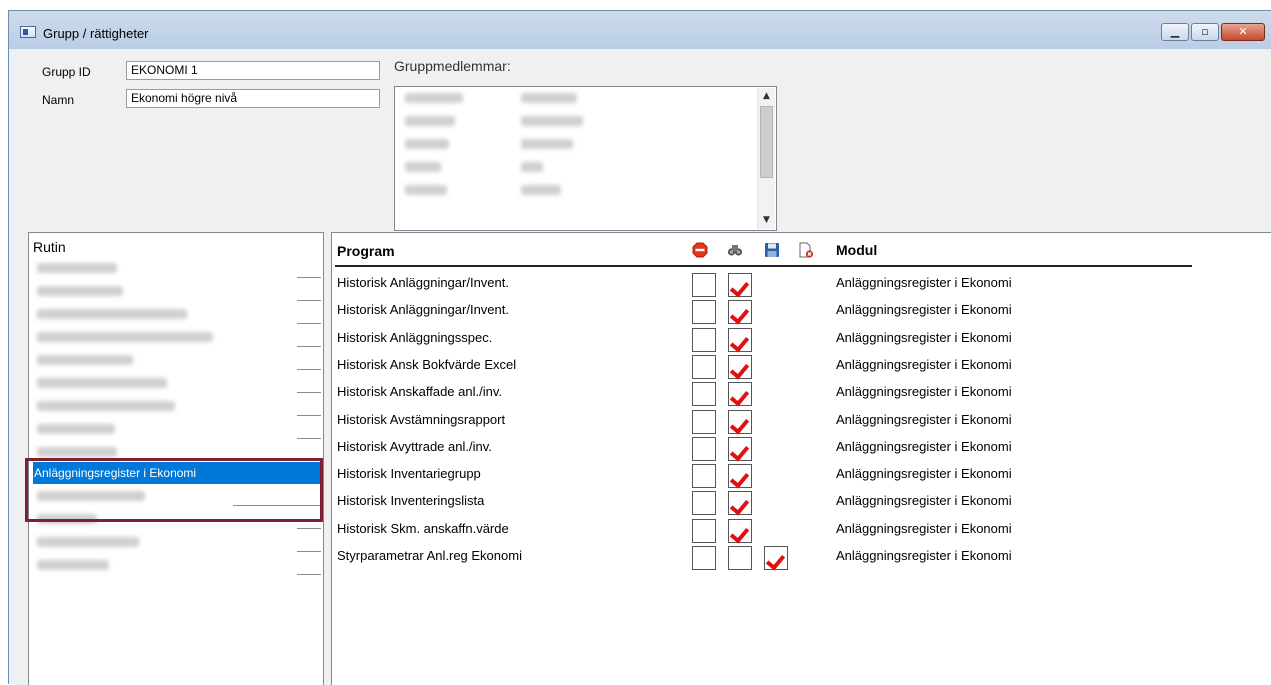 This screenshot has height=685, width=1271. Describe the element at coordinates (411, 501) in the screenshot. I see `program-name: Historisk Inventeringslista` at that location.